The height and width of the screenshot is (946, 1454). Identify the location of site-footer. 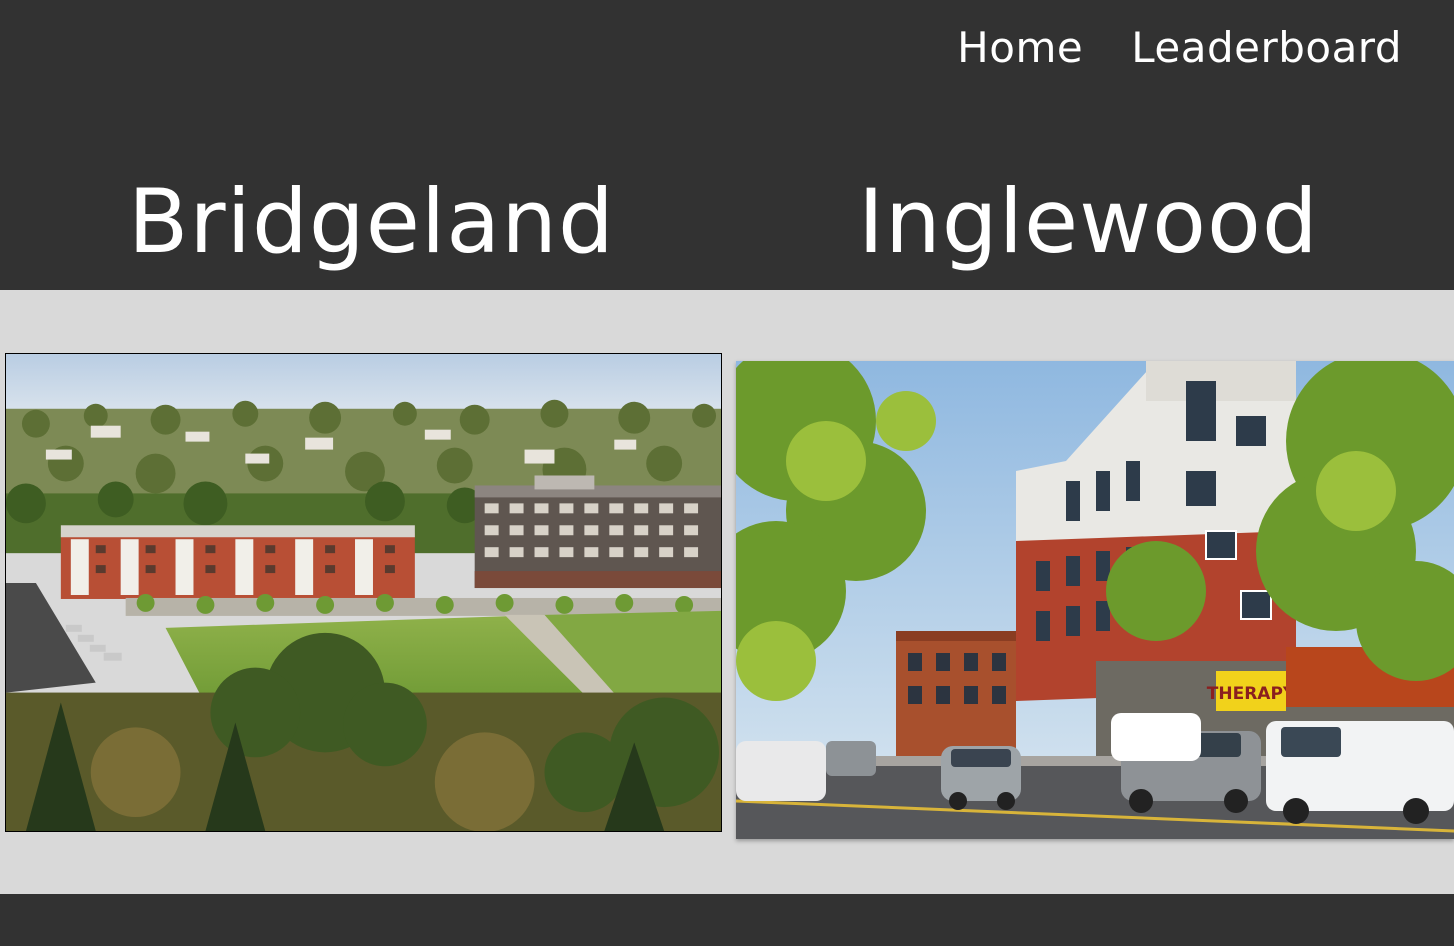
(727, 920).